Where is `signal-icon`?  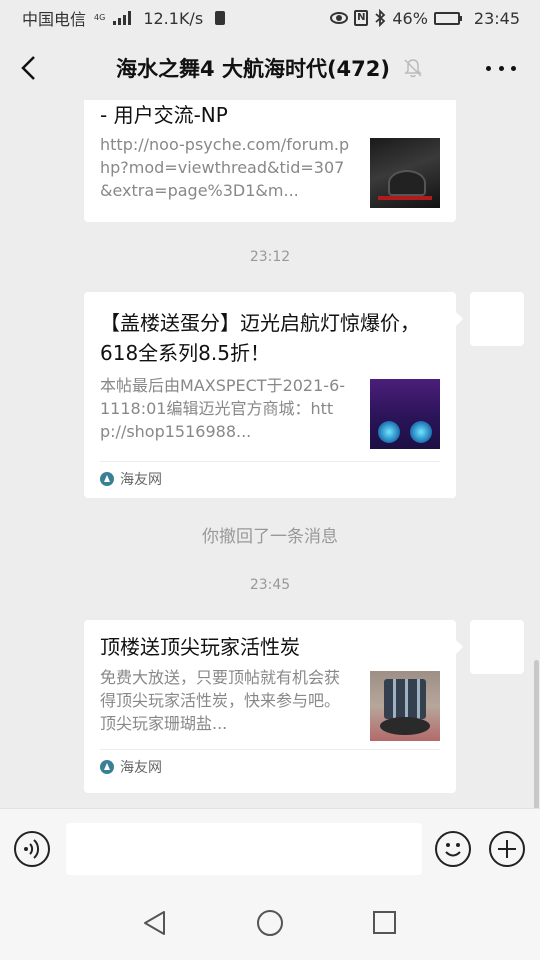 signal-icon is located at coordinates (122, 18).